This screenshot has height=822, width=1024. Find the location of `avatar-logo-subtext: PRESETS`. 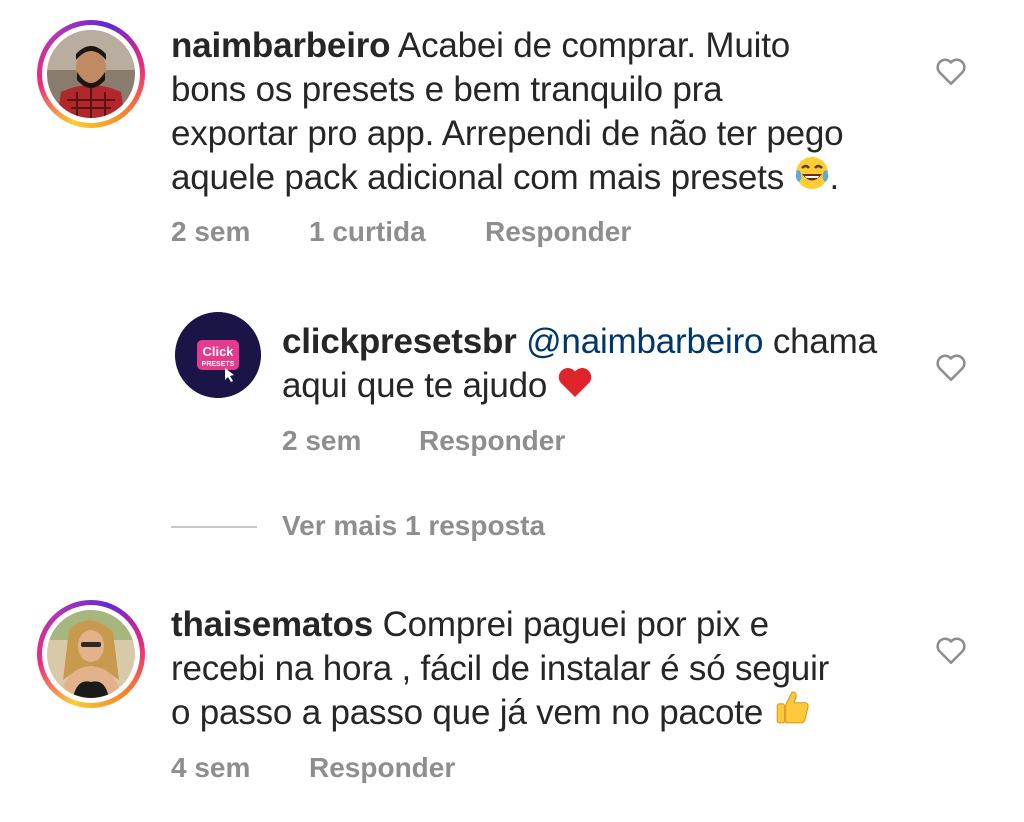

avatar-logo-subtext: PRESETS is located at coordinates (218, 364).